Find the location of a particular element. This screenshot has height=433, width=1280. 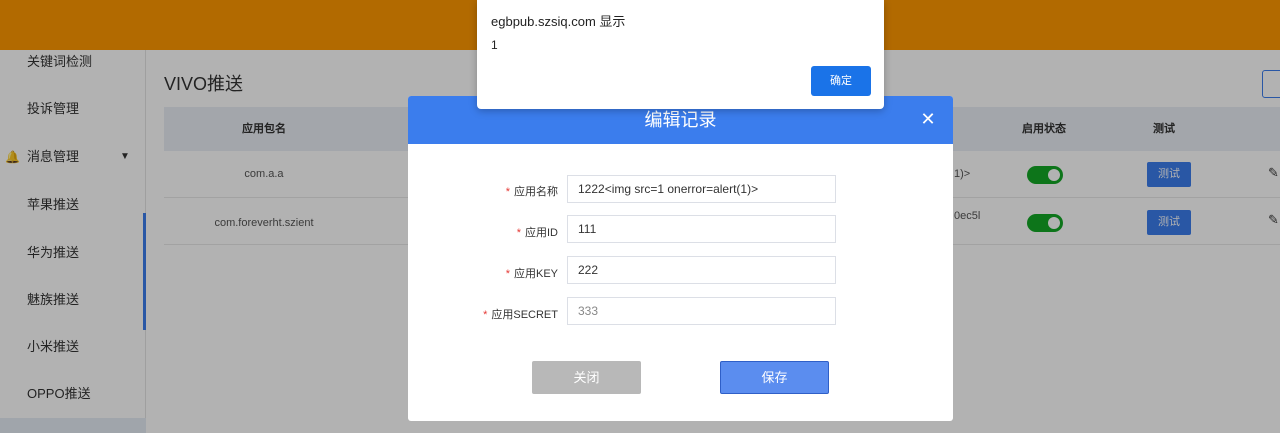

alert-origin: egbpub.szsiq.com 显示 is located at coordinates (558, 21).